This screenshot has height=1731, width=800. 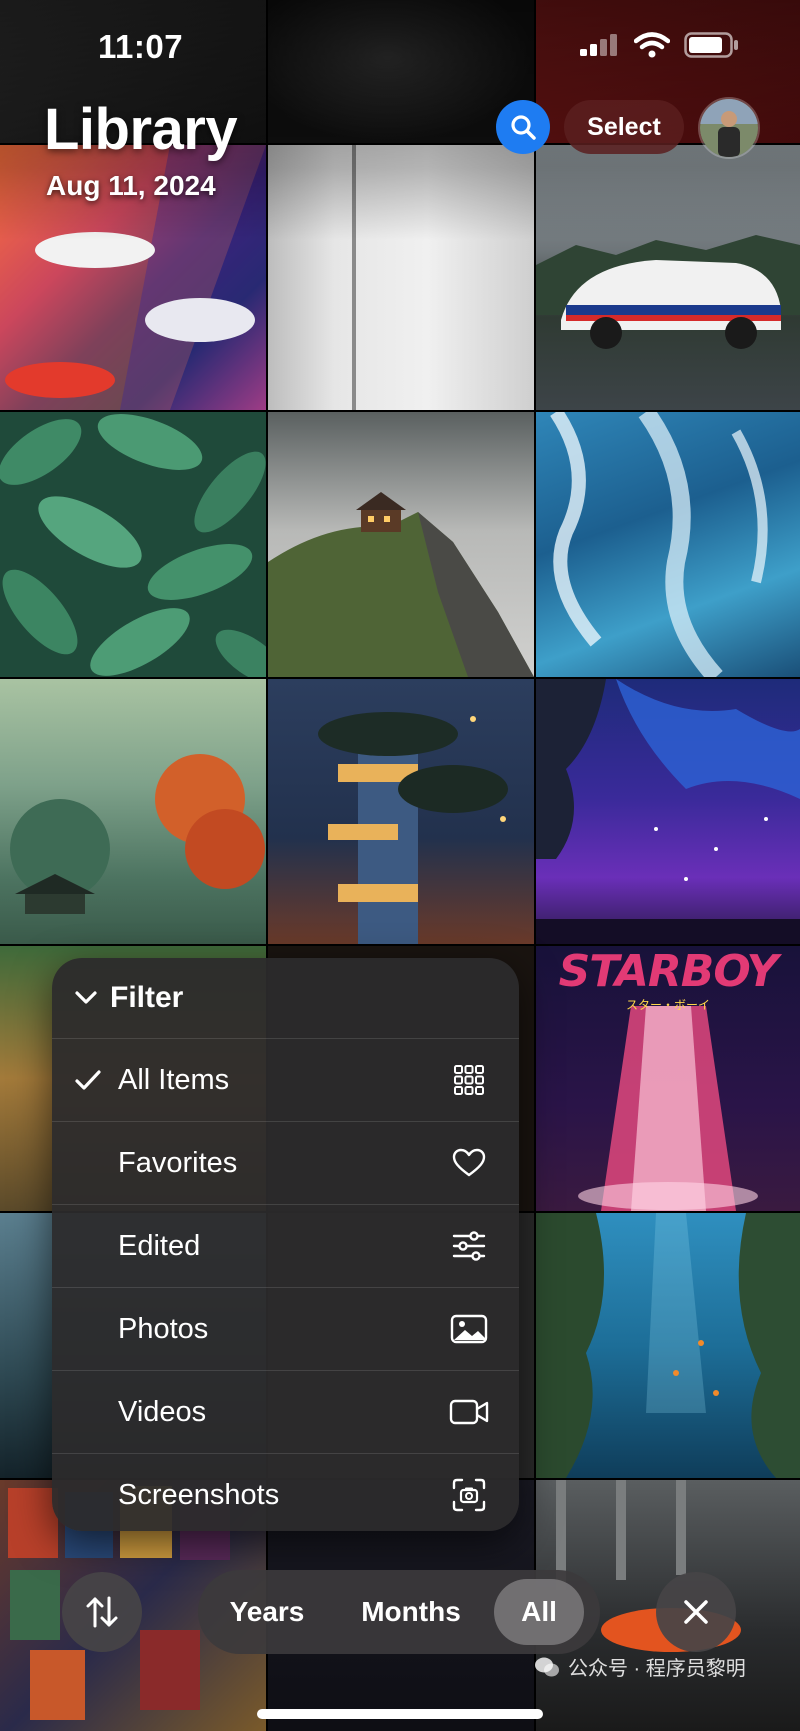 What do you see at coordinates (267, 1612) in the screenshot?
I see `segment-years: Years` at bounding box center [267, 1612].